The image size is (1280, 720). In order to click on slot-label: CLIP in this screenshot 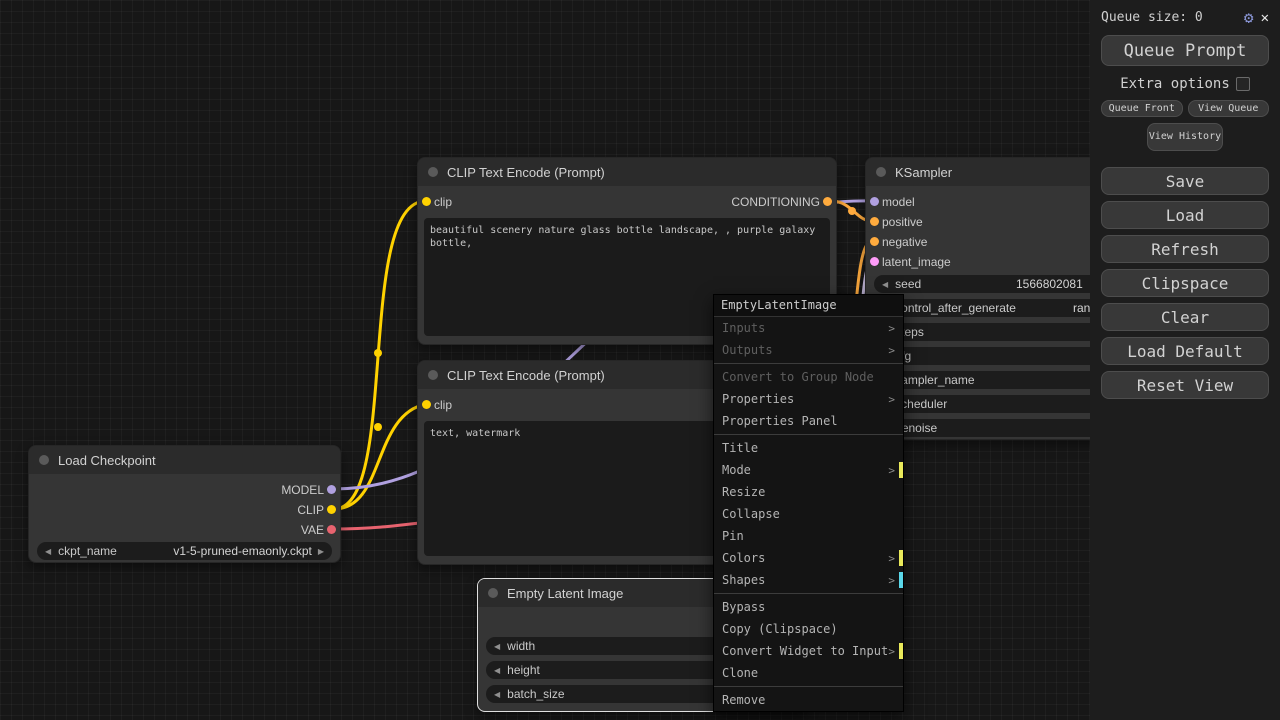, I will do `click(310, 510)`.